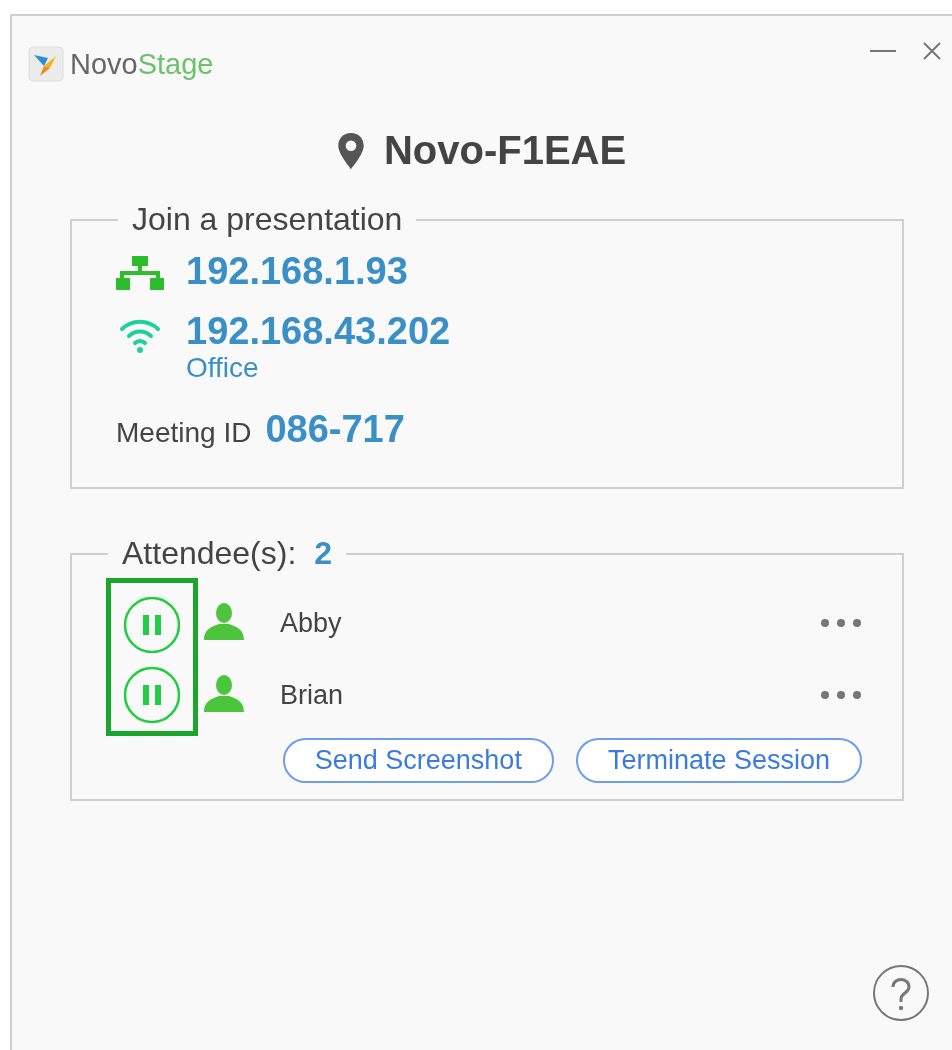 The image size is (952, 1050). What do you see at coordinates (46, 64) in the screenshot?
I see `logo-icon` at bounding box center [46, 64].